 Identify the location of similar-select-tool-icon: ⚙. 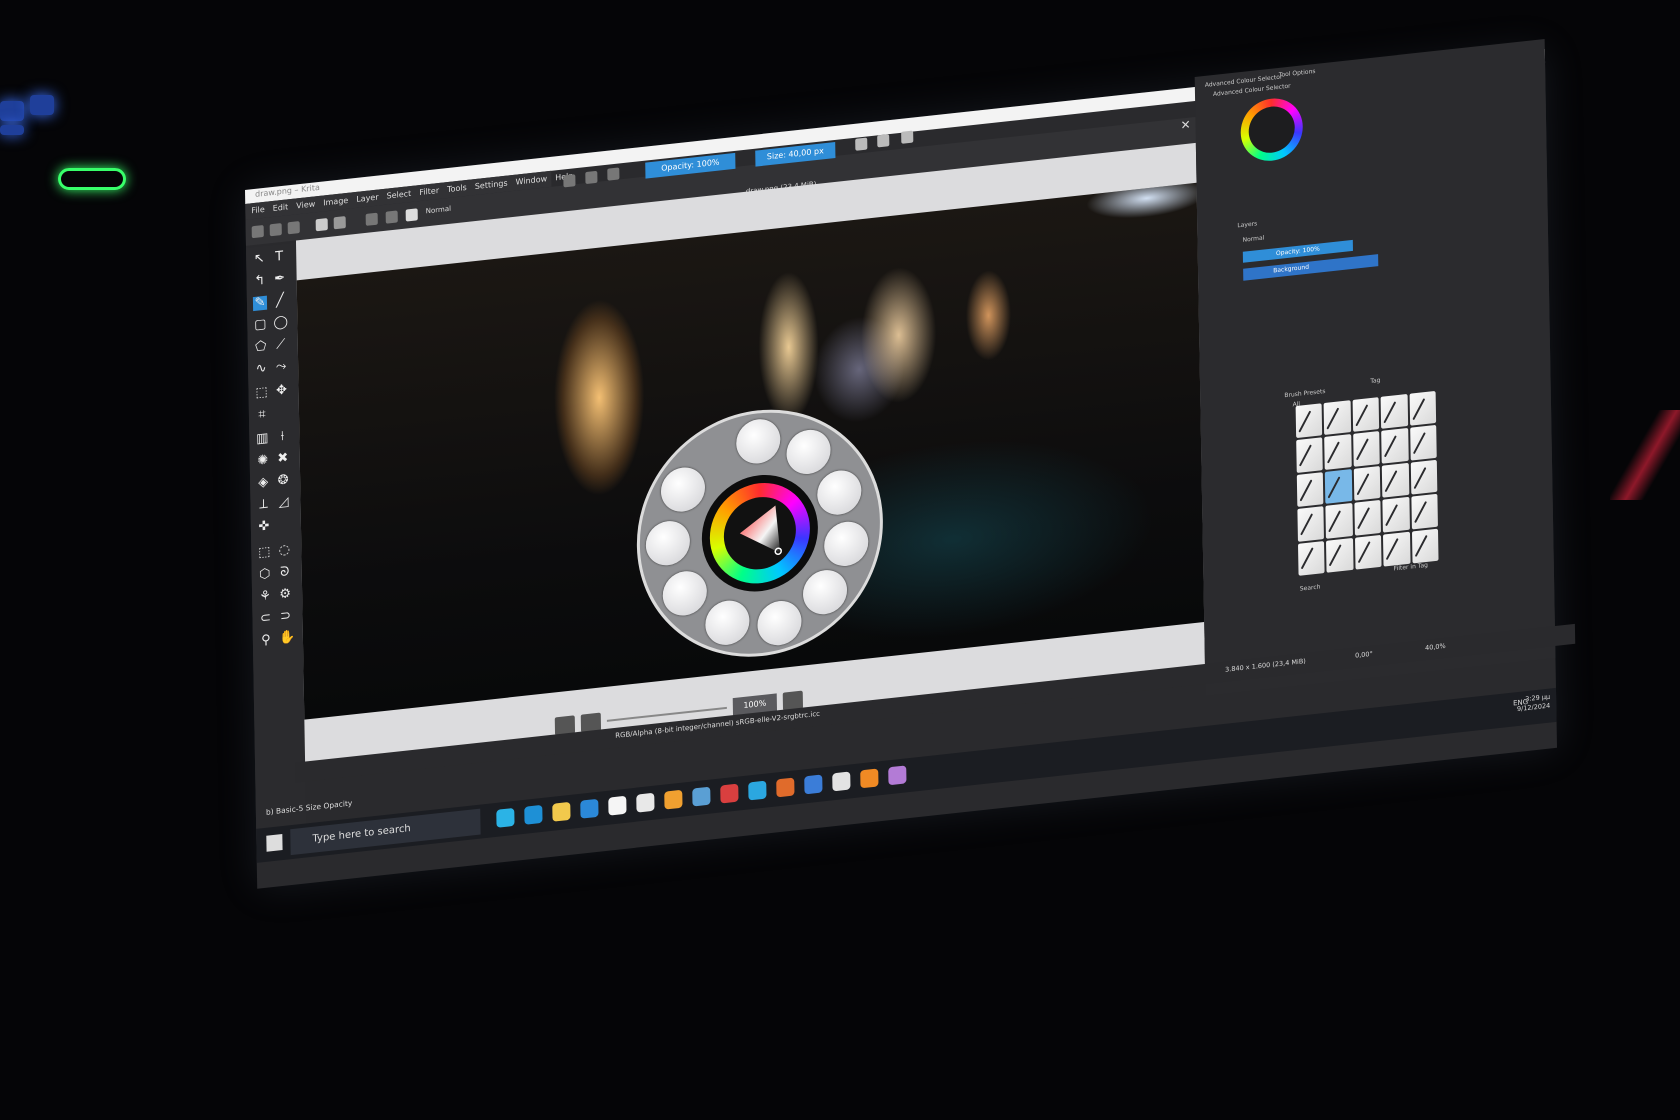
(285, 594).